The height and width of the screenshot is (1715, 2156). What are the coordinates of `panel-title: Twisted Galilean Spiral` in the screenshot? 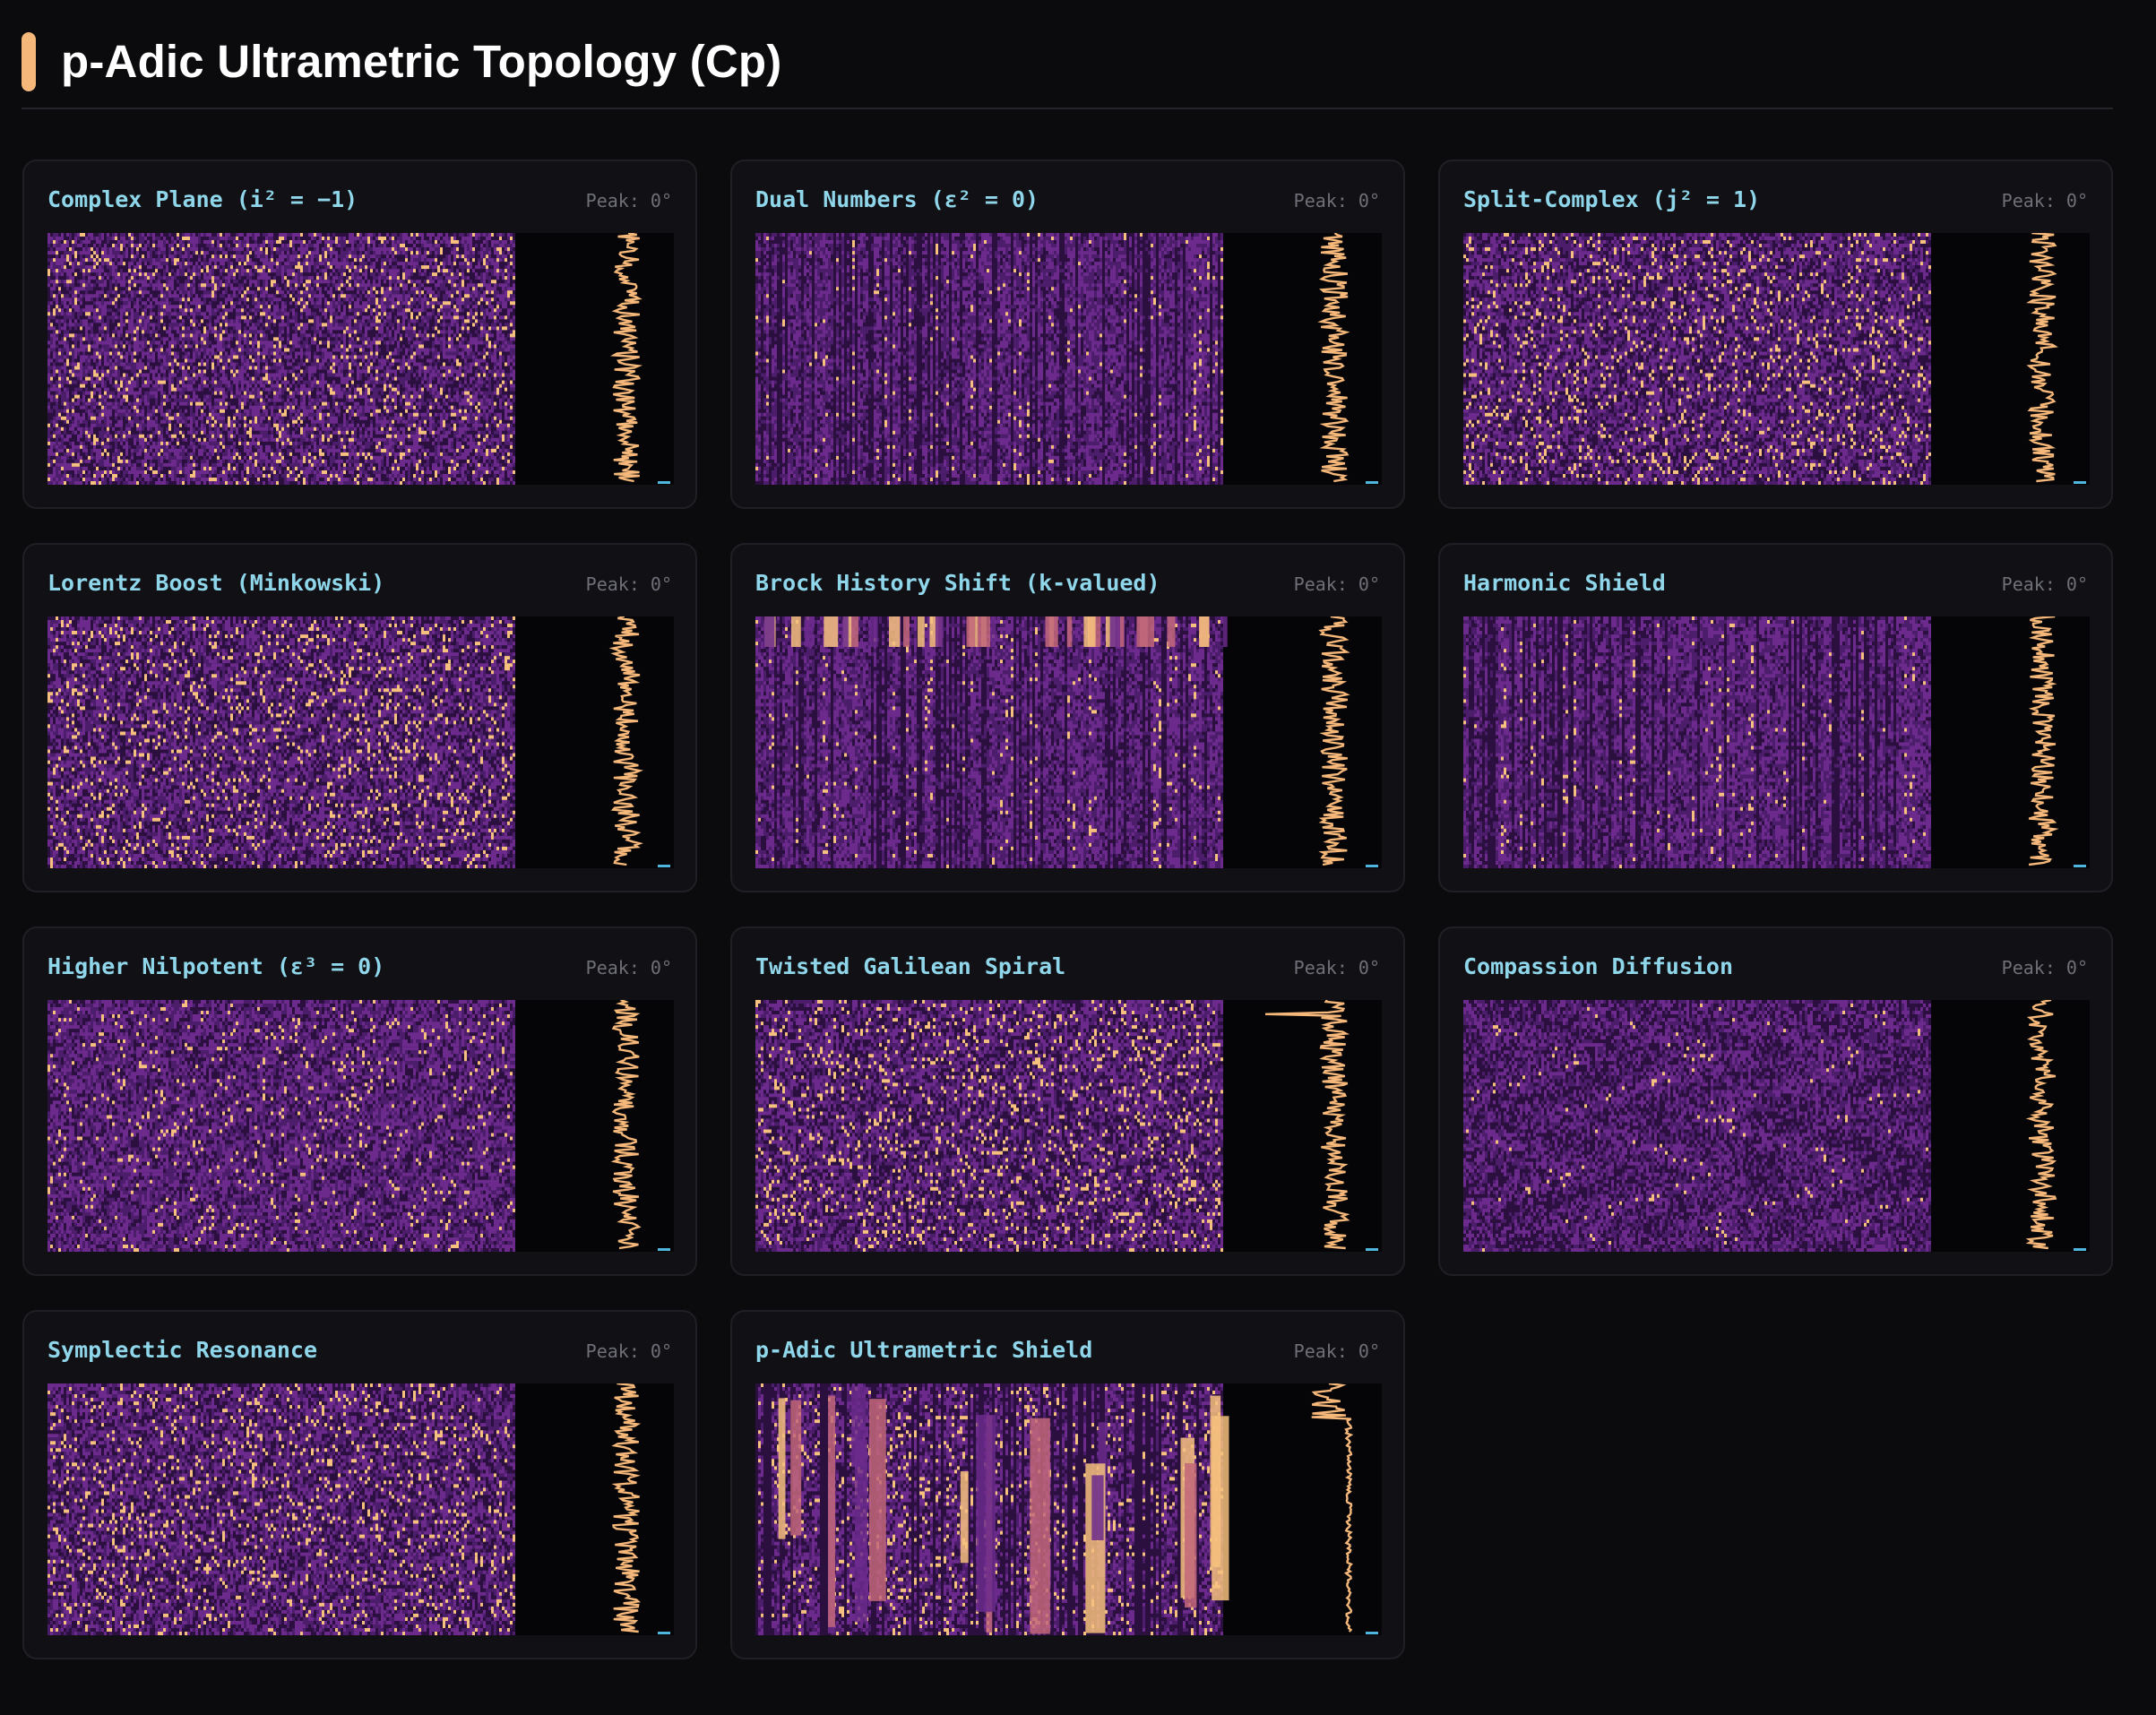 It's located at (911, 966).